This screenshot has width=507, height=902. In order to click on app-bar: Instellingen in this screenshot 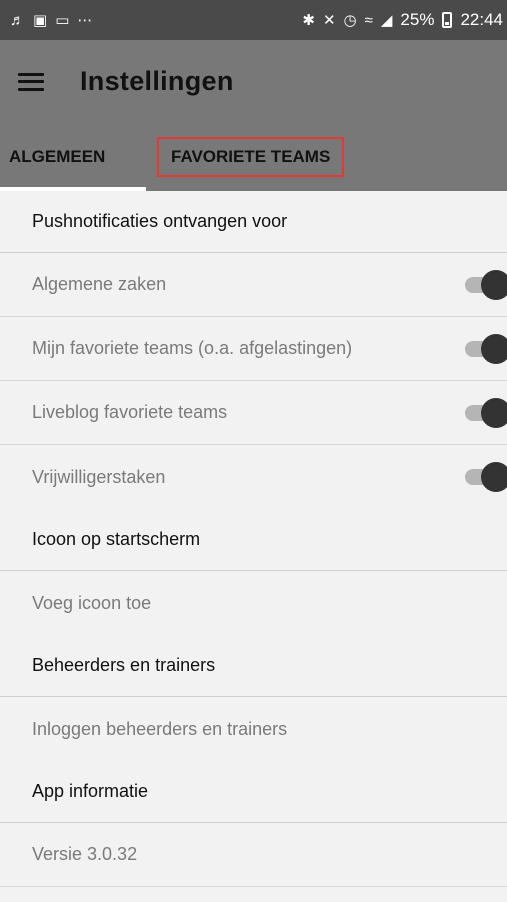, I will do `click(253, 81)`.